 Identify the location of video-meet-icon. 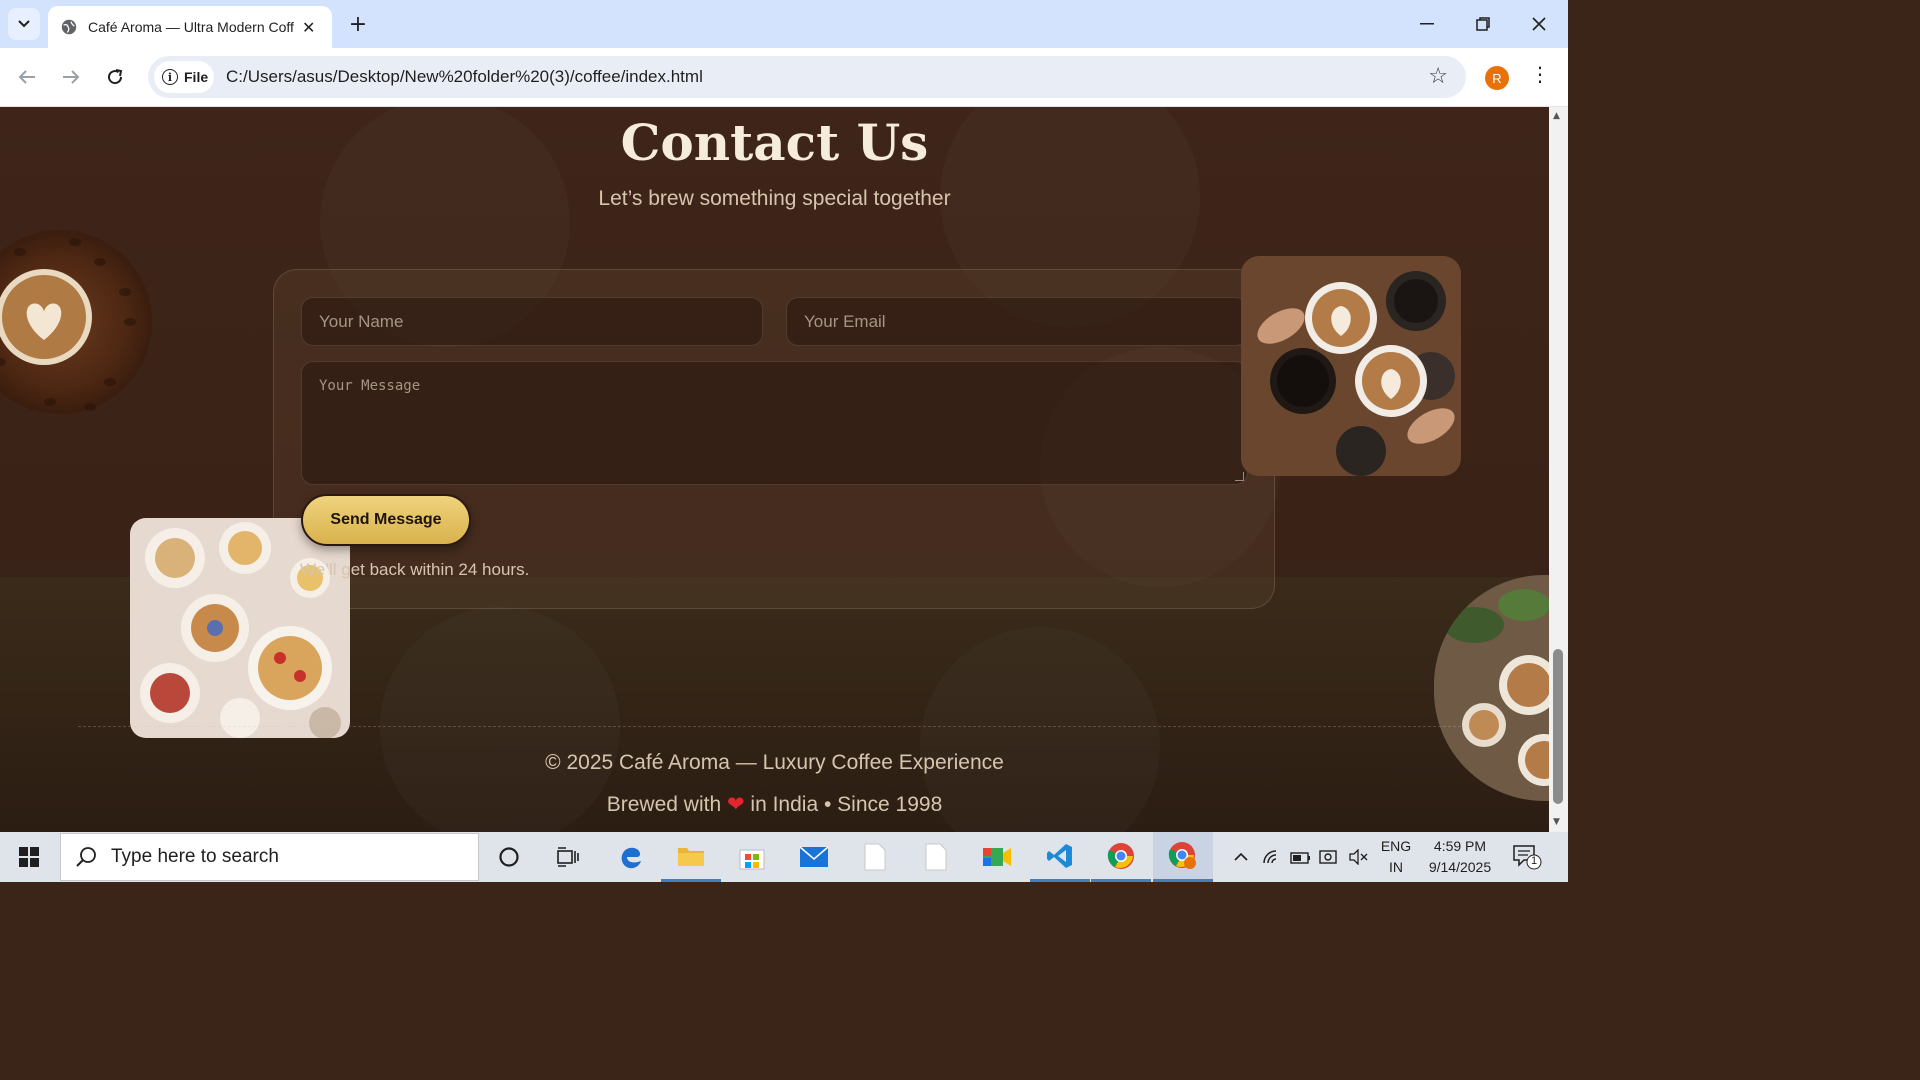
(997, 857).